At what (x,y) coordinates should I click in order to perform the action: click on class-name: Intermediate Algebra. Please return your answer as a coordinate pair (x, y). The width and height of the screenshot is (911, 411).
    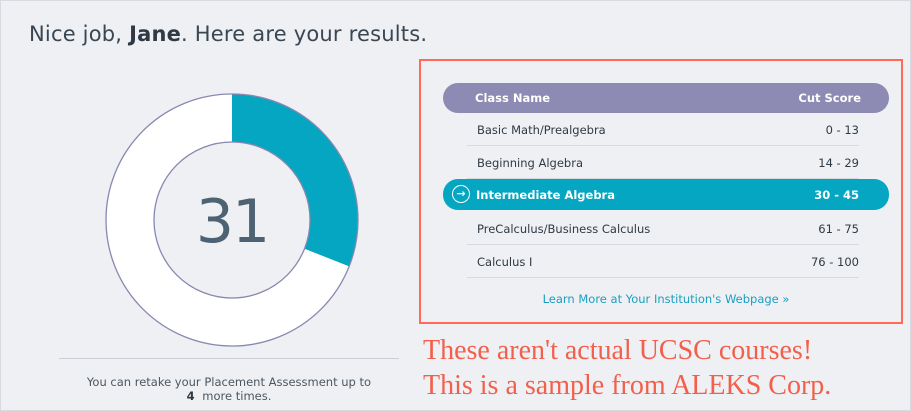
    Looking at the image, I should click on (545, 195).